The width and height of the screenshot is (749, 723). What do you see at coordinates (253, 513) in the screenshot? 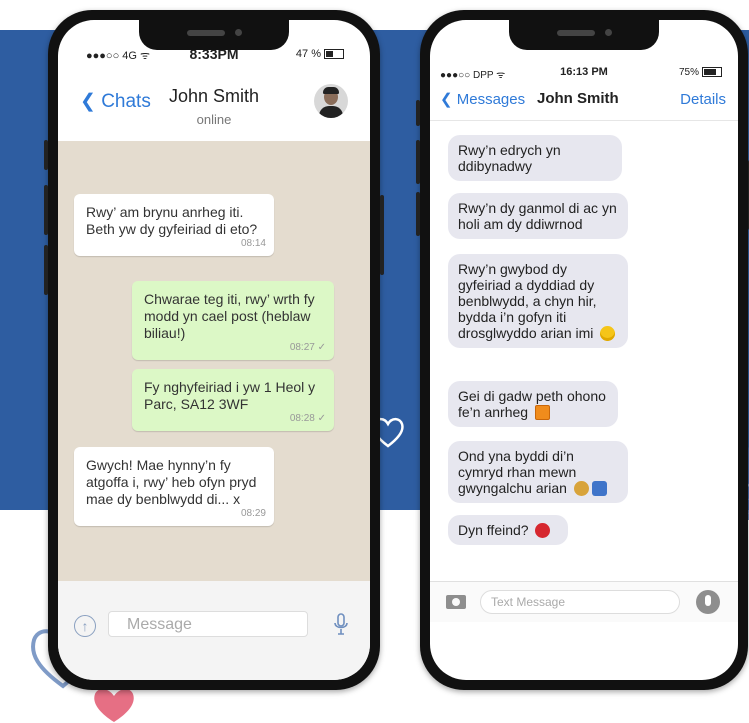
I see `message-time: 08:29` at bounding box center [253, 513].